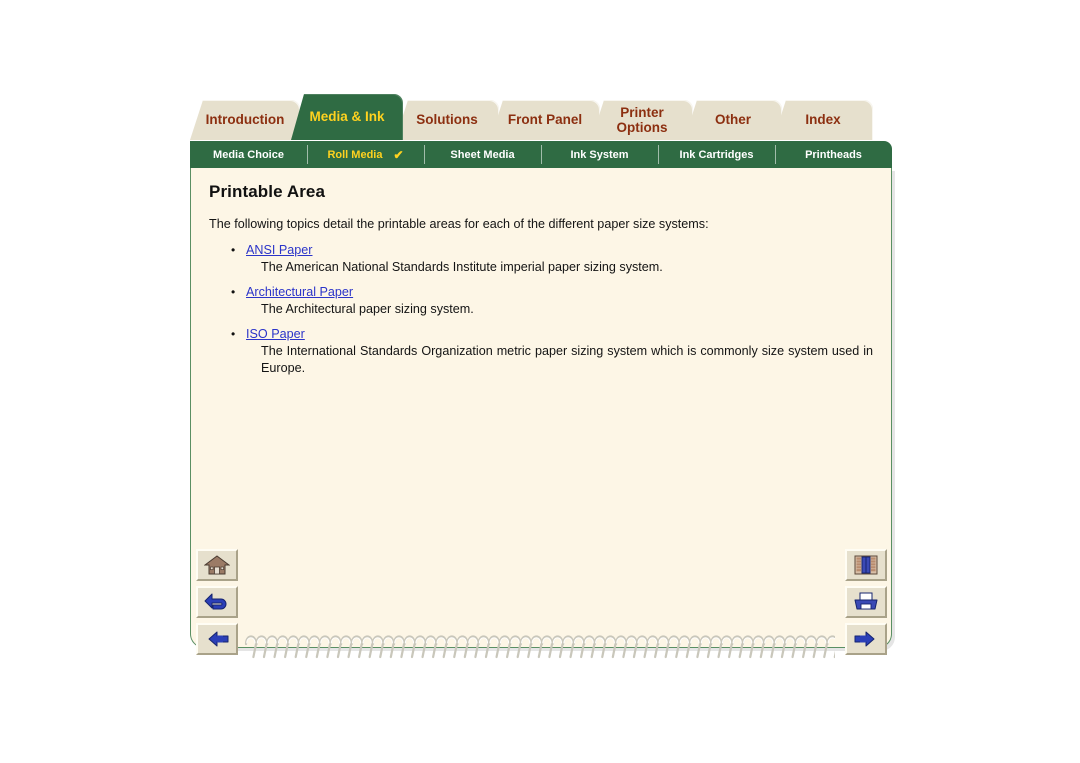 The image size is (1080, 763). I want to click on link-ansi-paper: ANSI Paper, so click(279, 250).